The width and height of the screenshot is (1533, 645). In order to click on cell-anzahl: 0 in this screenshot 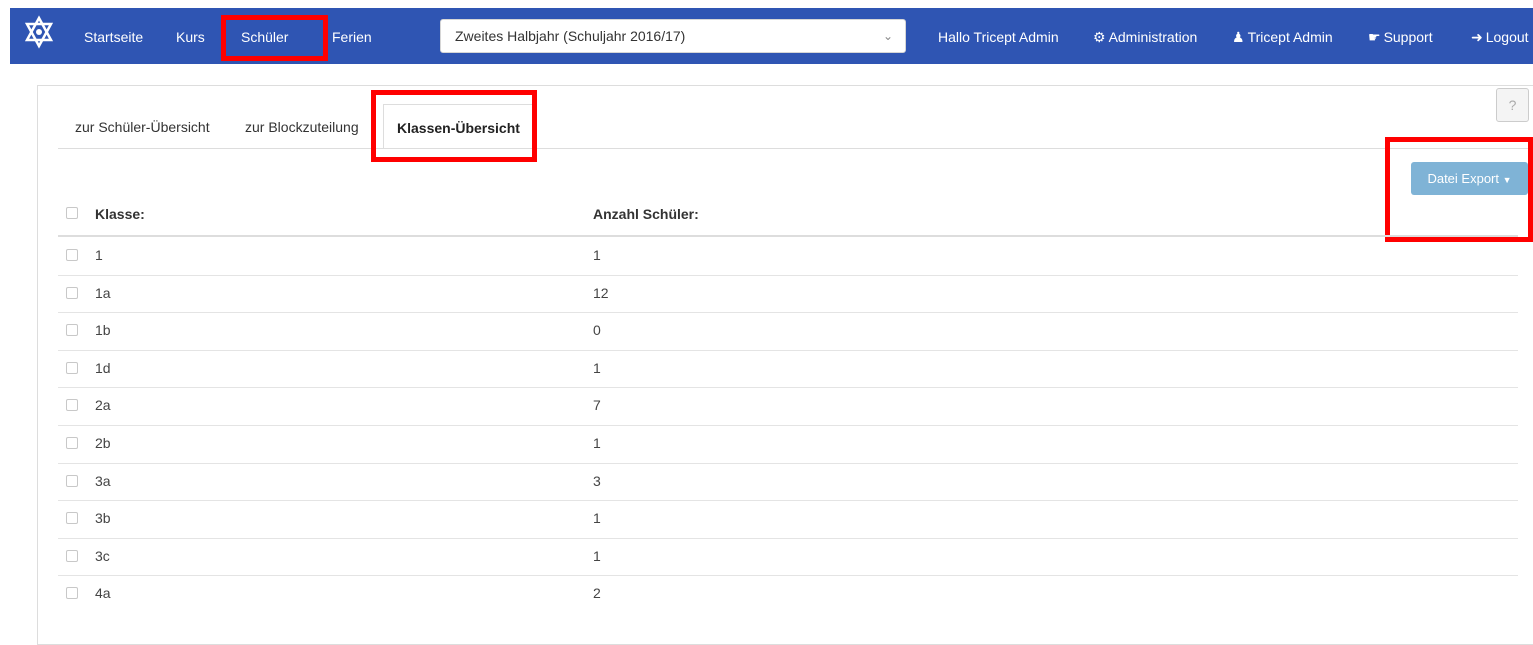, I will do `click(597, 330)`.